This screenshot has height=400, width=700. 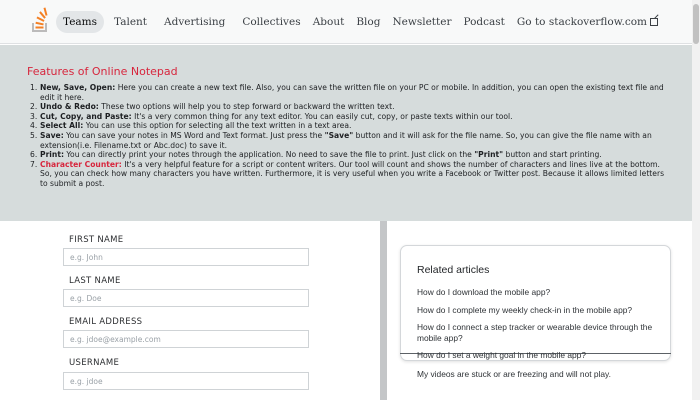 What do you see at coordinates (186, 298) in the screenshot?
I see `last-name-field` at bounding box center [186, 298].